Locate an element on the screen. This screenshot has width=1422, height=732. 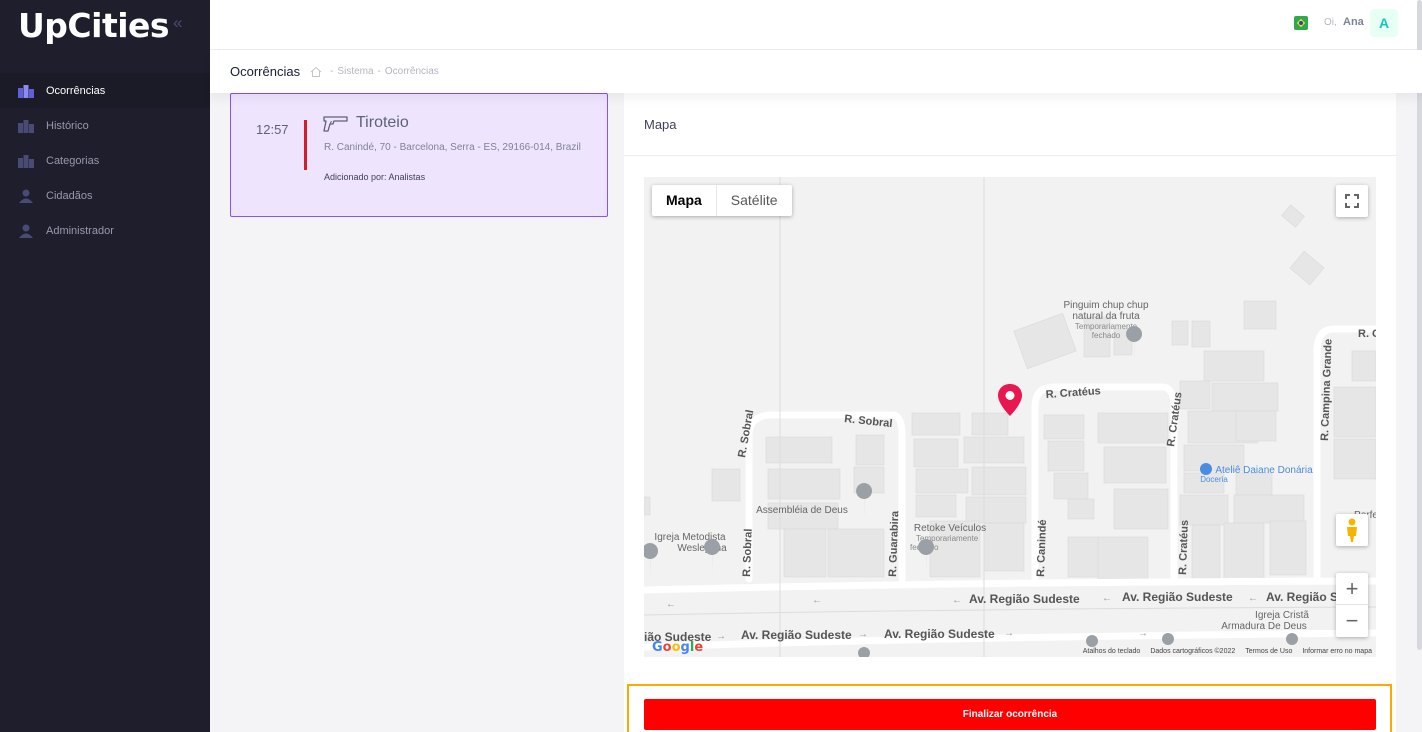
map-label-poi: Ateliê Daiane Donária is located at coordinates (1264, 470).